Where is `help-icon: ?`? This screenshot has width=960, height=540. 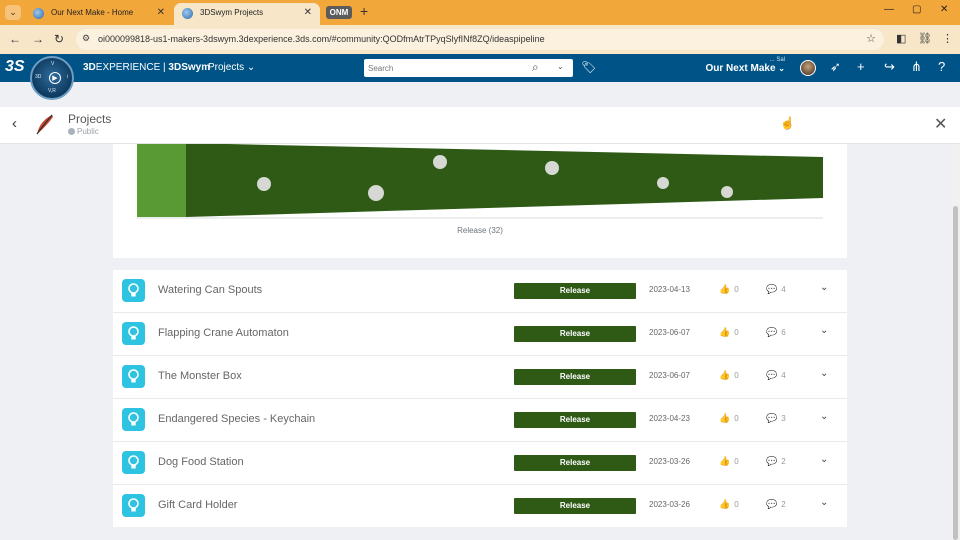
help-icon: ? is located at coordinates (941, 66).